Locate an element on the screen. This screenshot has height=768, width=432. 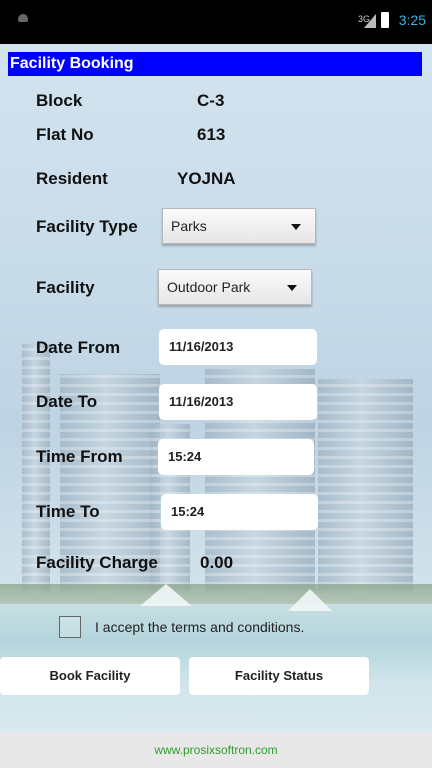
facility-type-dropdown: Parks is located at coordinates (239, 226).